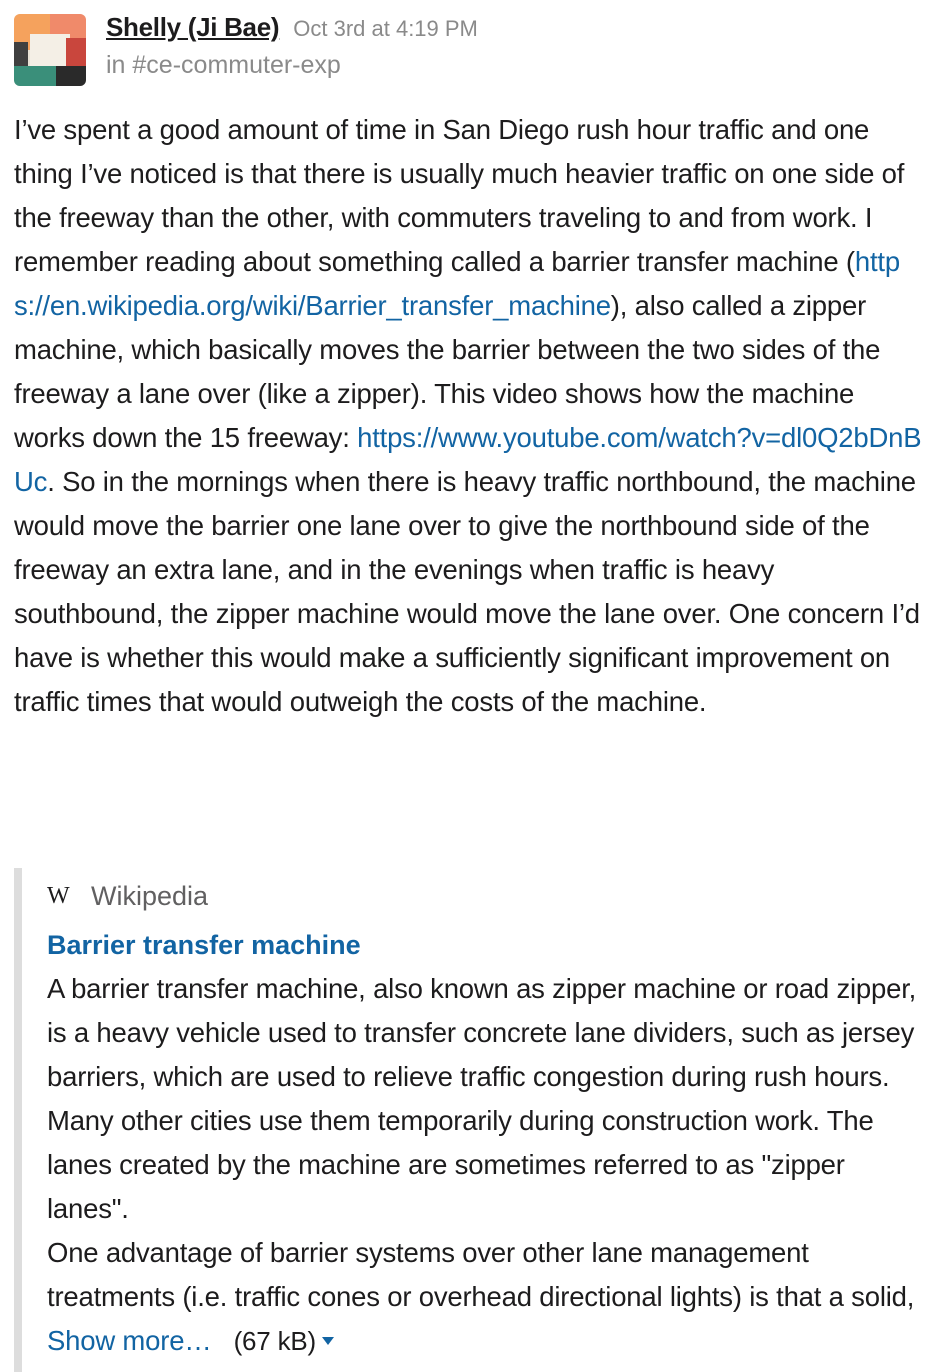 Image resolution: width=943 pixels, height=1372 pixels. What do you see at coordinates (519, 27) in the screenshot?
I see `name-row: Shelly (Ji Bae) Oct 3rd at 4:19 PM` at bounding box center [519, 27].